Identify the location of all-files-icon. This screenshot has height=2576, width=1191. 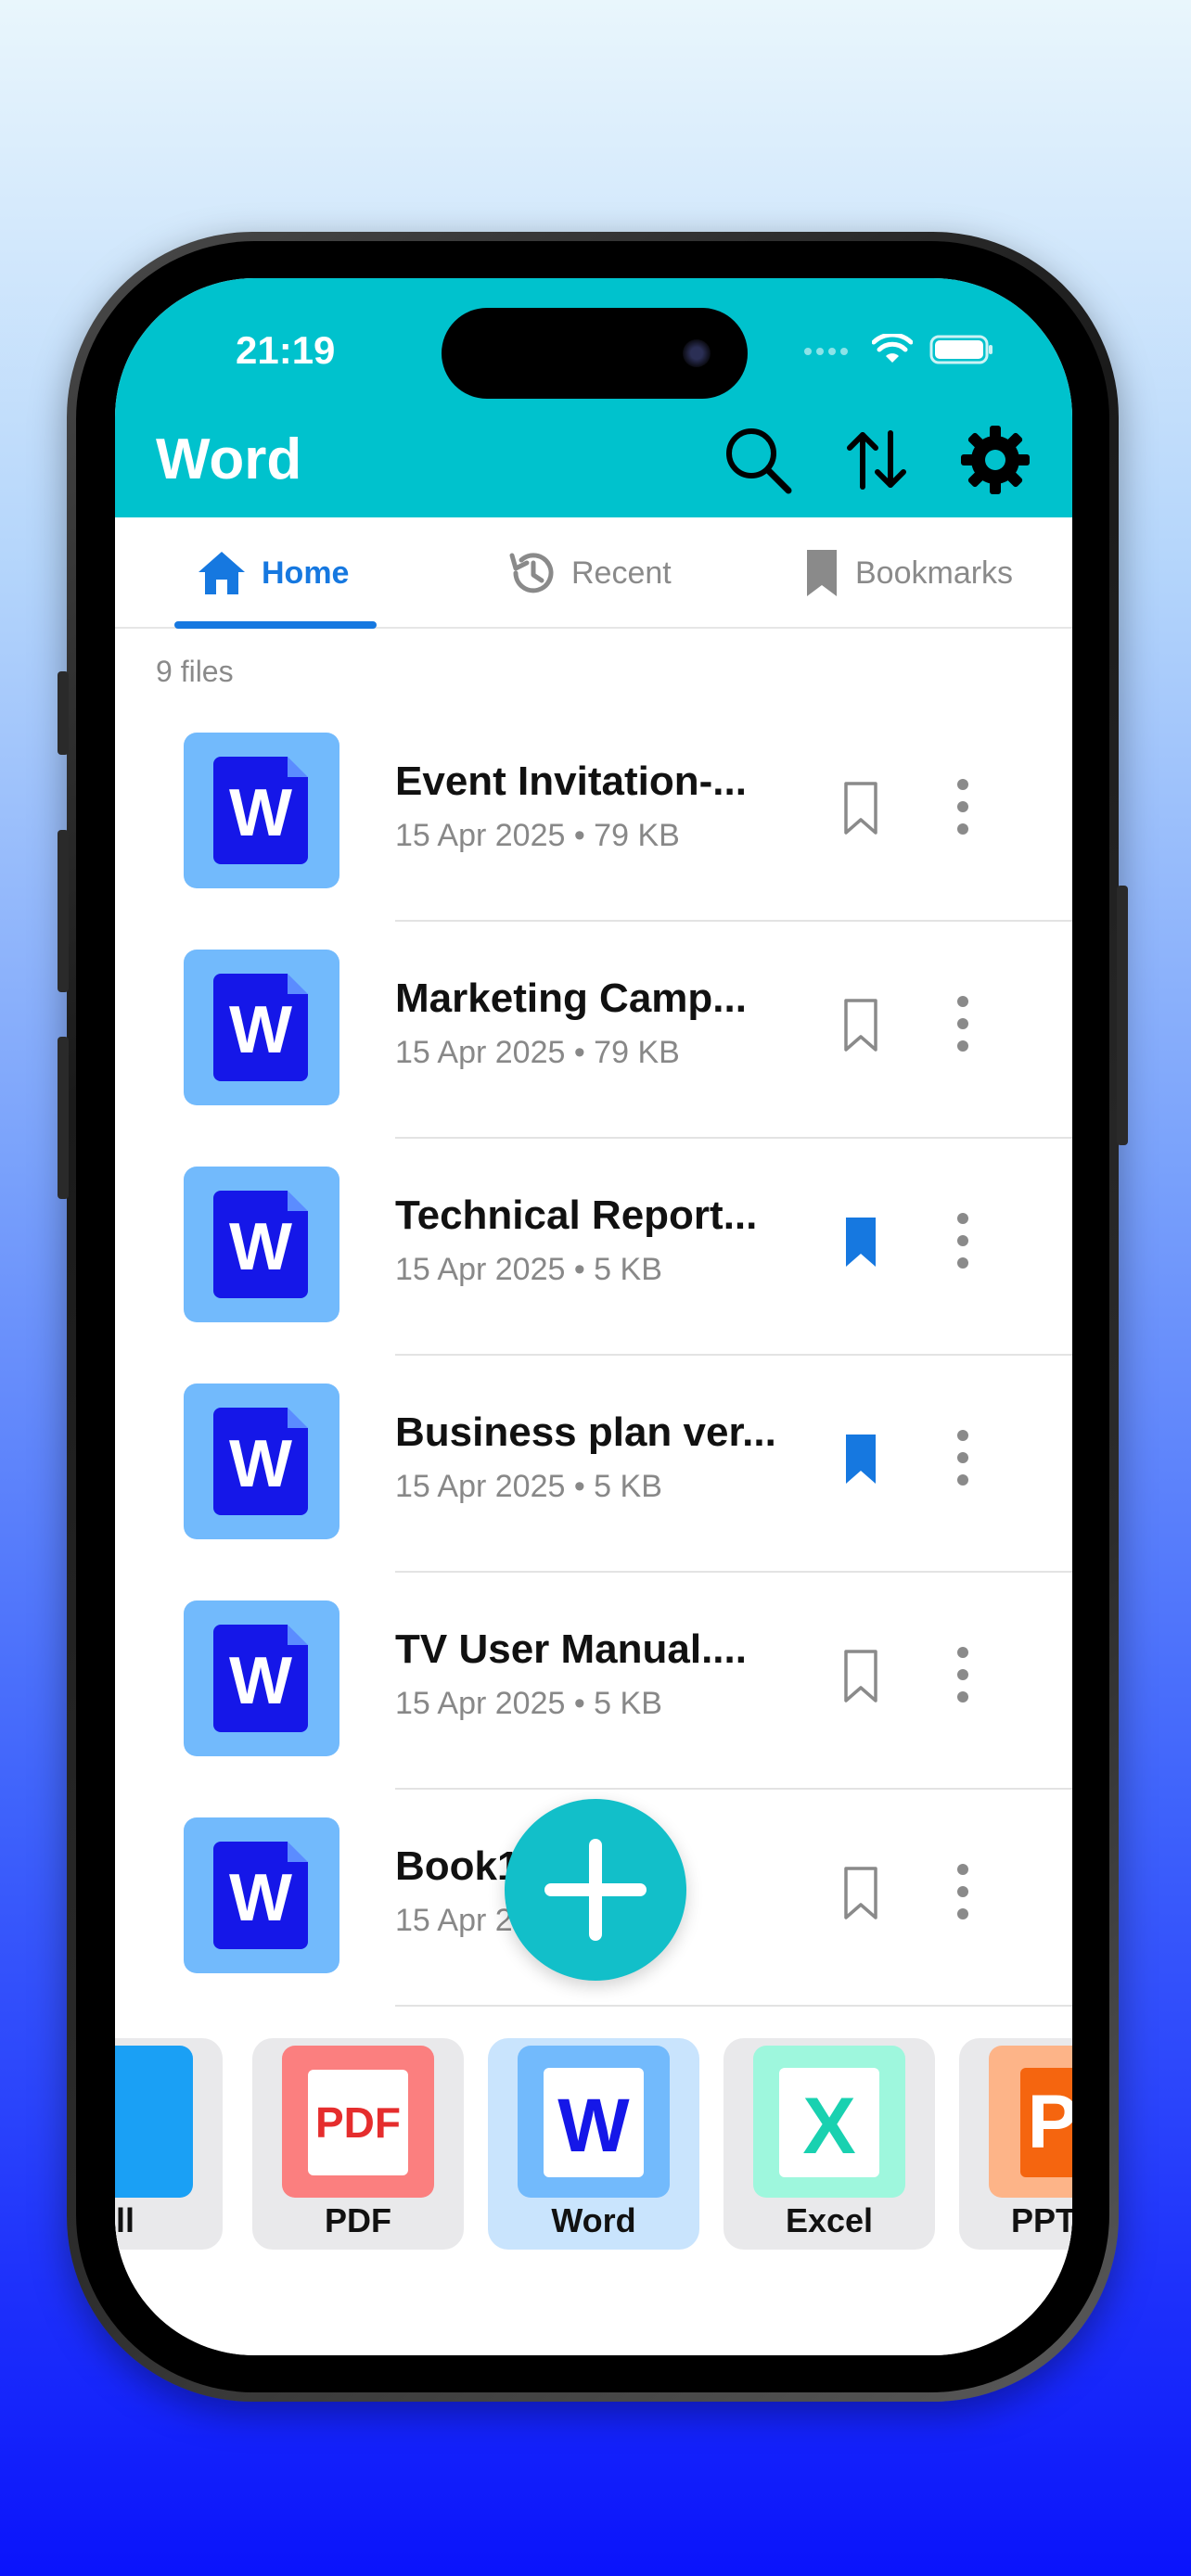
(154, 2122).